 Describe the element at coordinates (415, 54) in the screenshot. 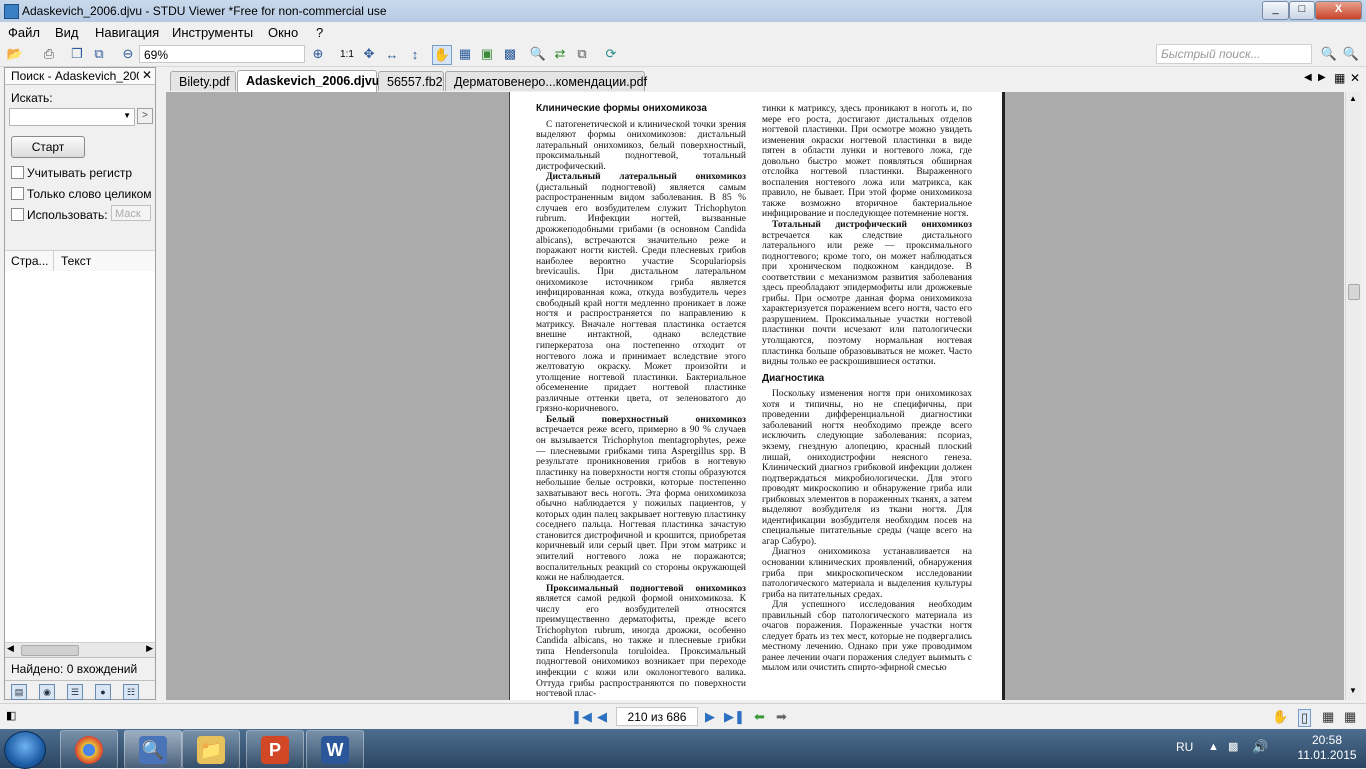

I see `fit-visible-icon: ↕` at that location.